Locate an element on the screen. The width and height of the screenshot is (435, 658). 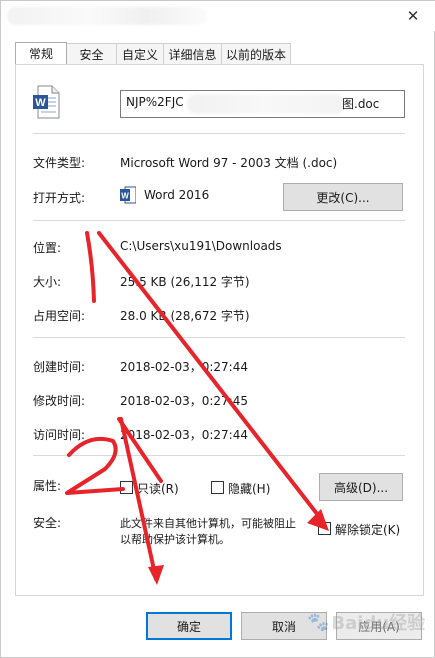
location-value: C:\Users\xu191\Downloads is located at coordinates (201, 246).